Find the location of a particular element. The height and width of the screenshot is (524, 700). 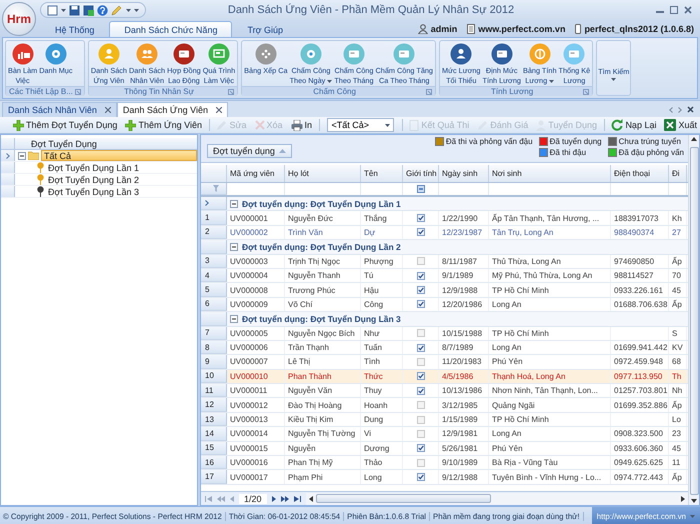

table-row: 9 UV000007 Lê Thị Tình 11/20/1983 Phú Yên 0972.459.948 68 is located at coordinates (444, 362).